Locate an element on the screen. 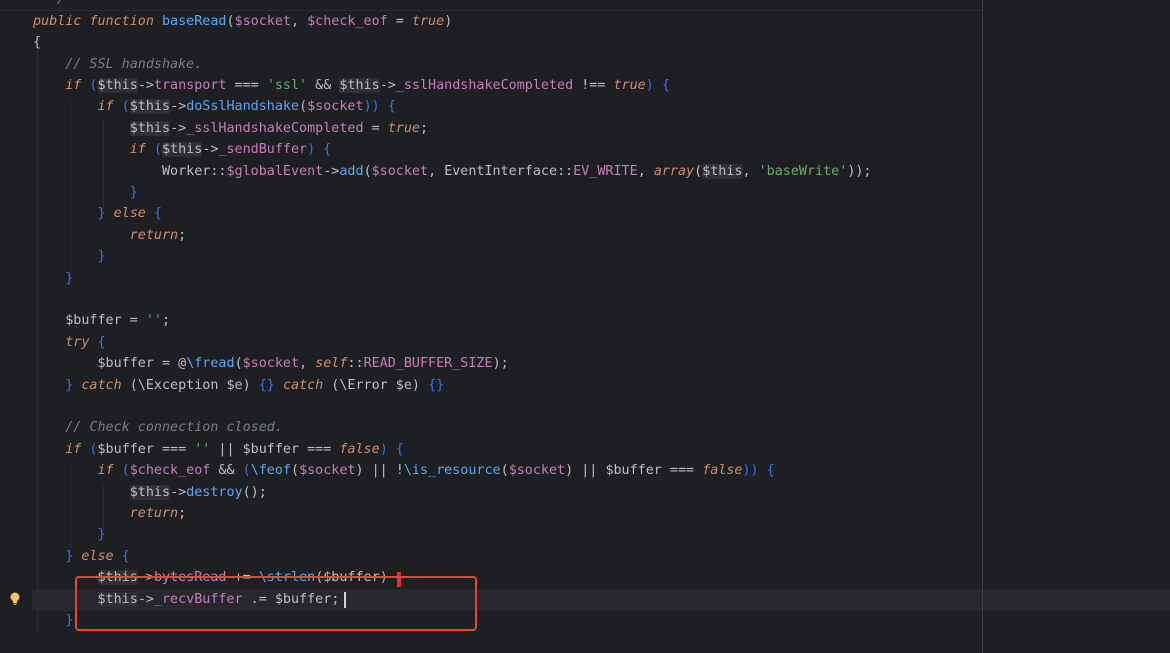 The width and height of the screenshot is (1170, 653). code-line: if ($this->_sendBuffer) { is located at coordinates (182, 149).